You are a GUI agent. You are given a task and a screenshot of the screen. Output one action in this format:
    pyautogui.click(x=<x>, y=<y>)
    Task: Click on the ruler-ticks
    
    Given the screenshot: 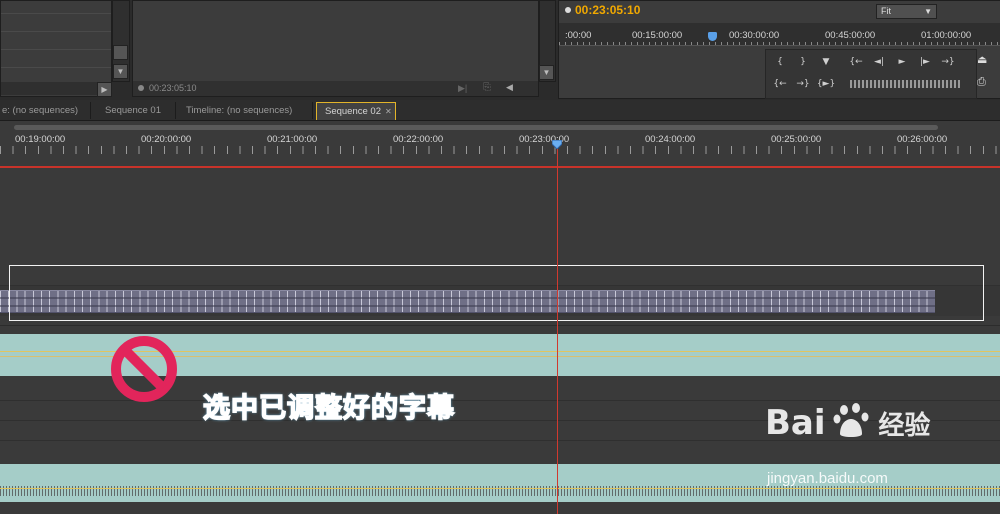 What is the action you would take?
    pyautogui.click(x=500, y=150)
    